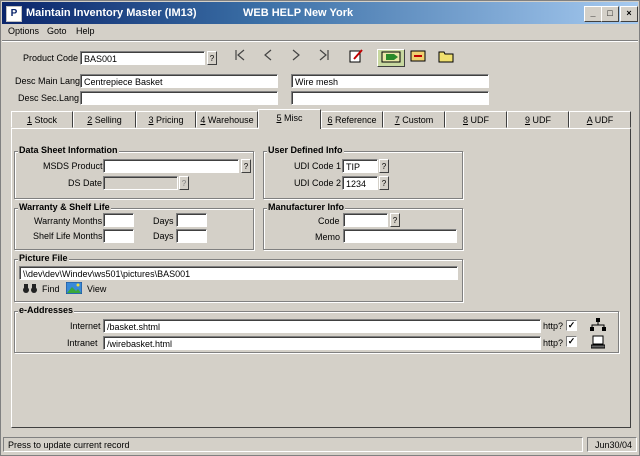  I want to click on msds-lookup-button: ?, so click(246, 166).